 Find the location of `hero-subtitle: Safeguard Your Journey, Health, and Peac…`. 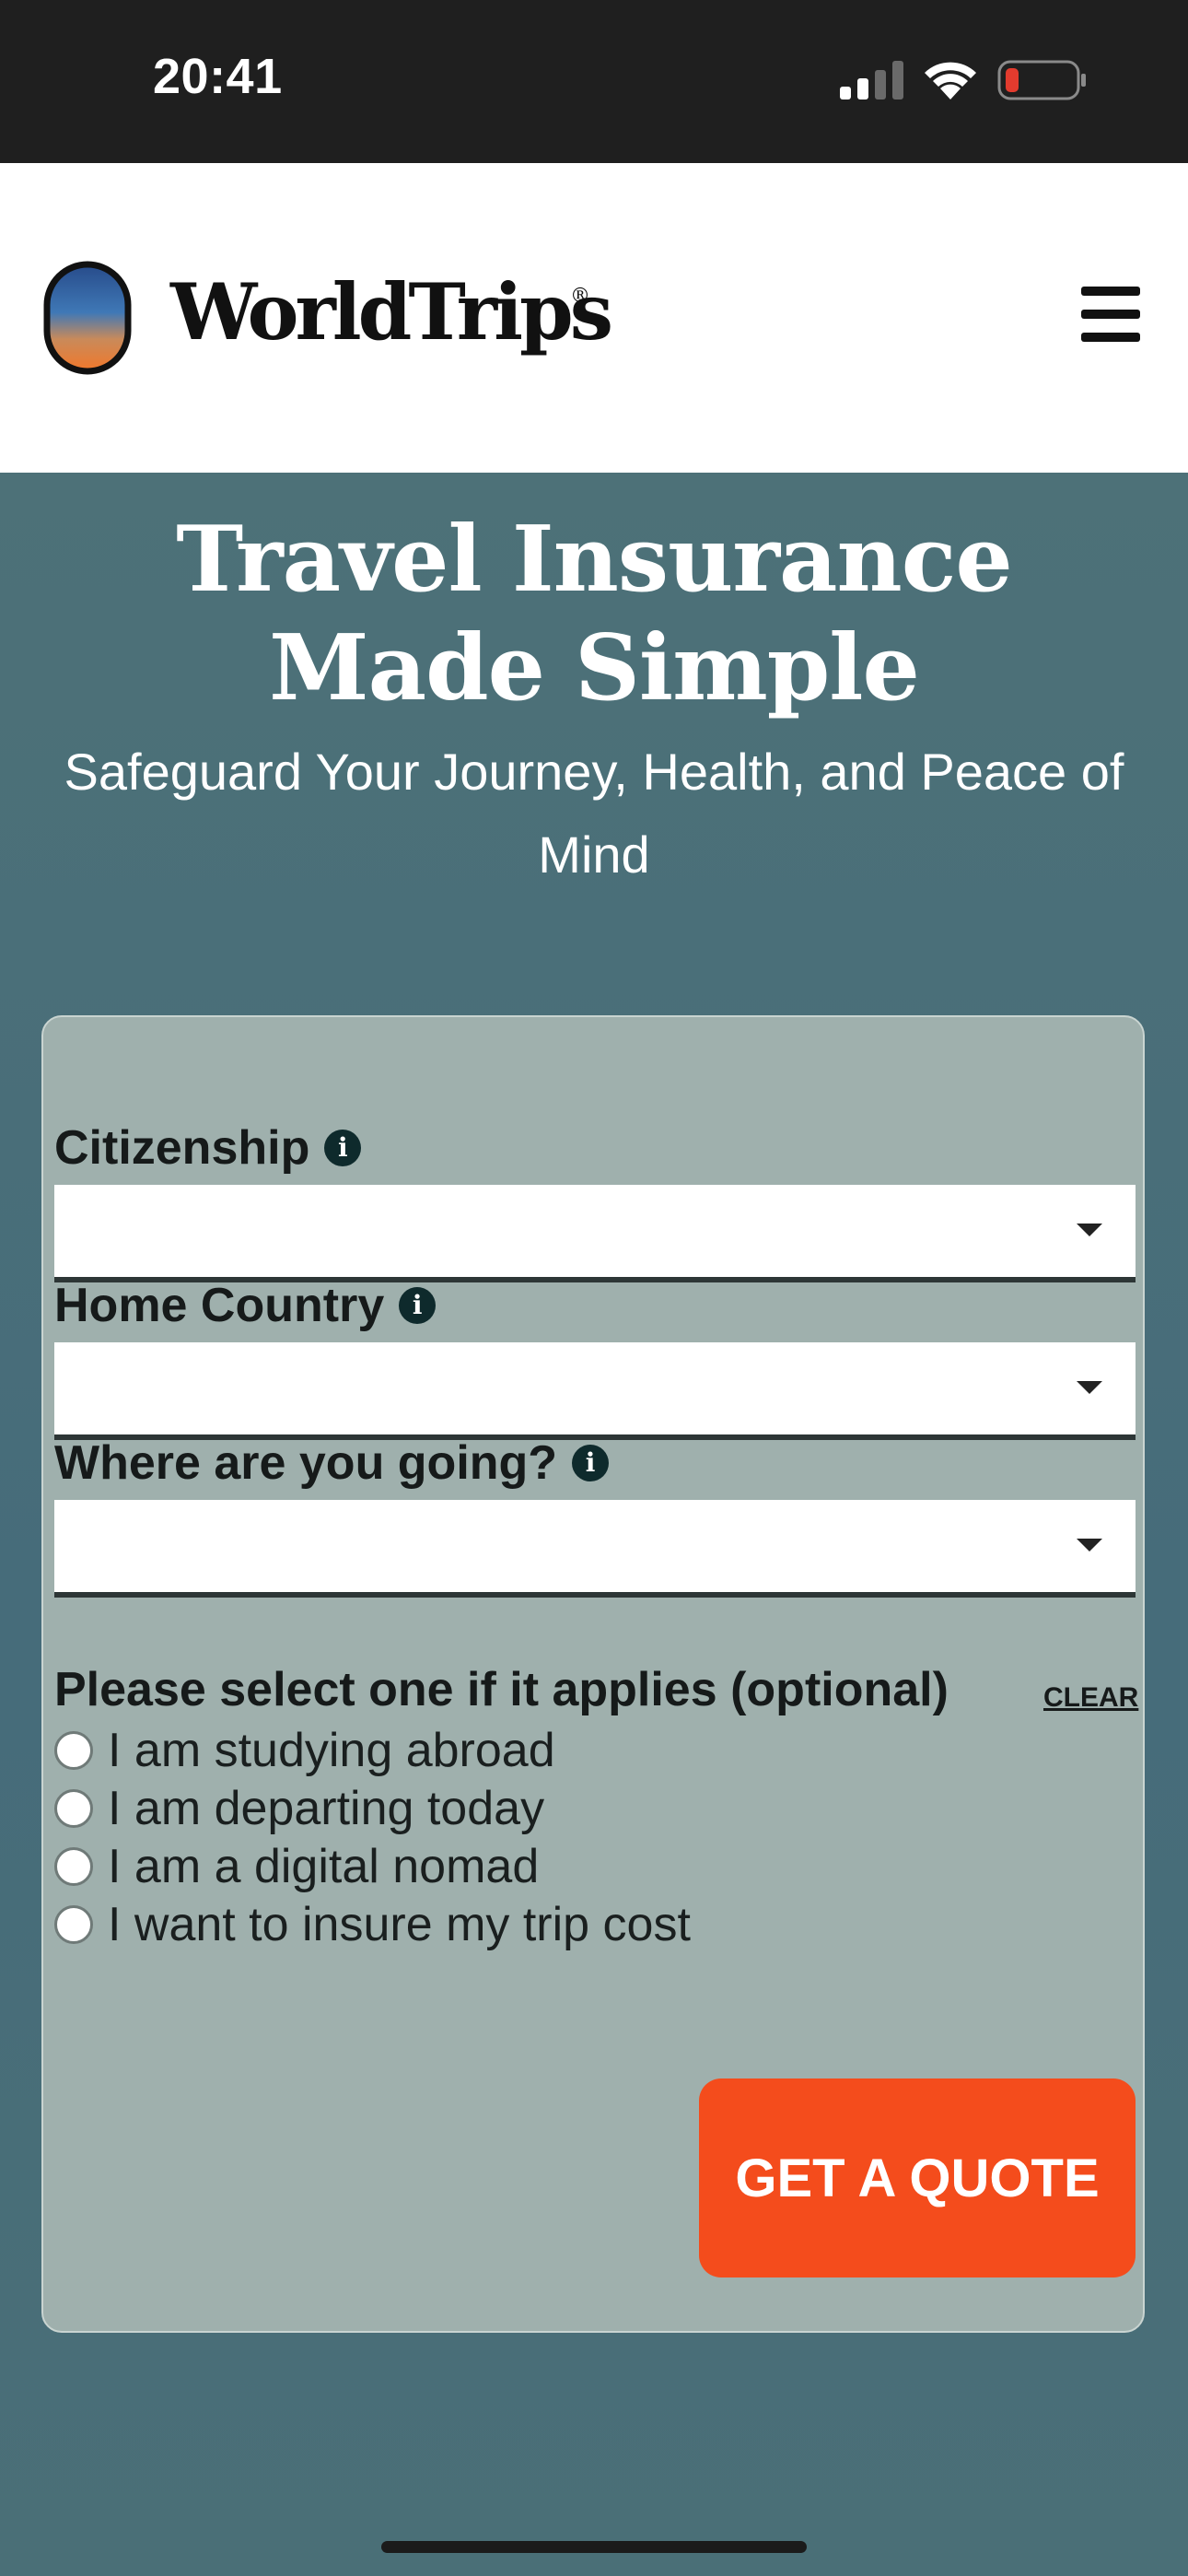

hero-subtitle: Safeguard Your Journey, Health, and Peac… is located at coordinates (594, 813).